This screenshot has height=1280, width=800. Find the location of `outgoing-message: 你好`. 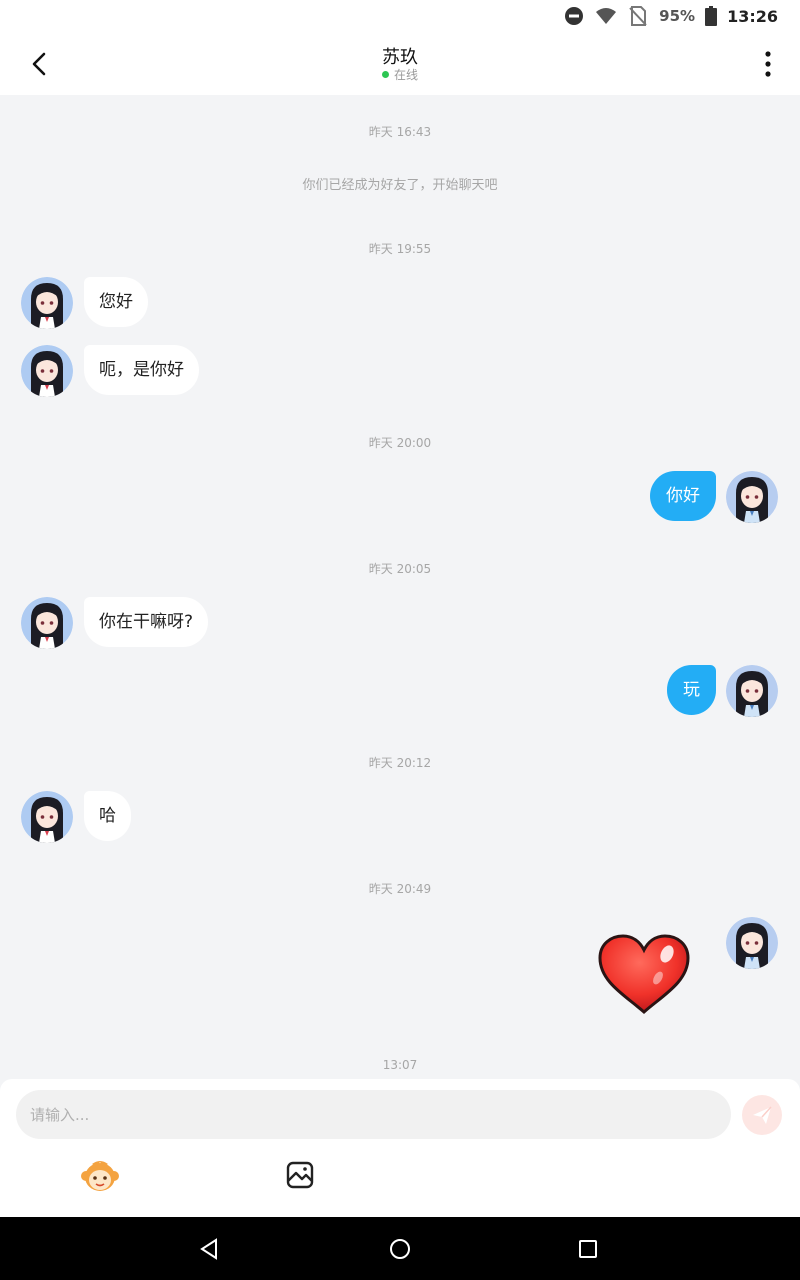

outgoing-message: 你好 is located at coordinates (683, 496).